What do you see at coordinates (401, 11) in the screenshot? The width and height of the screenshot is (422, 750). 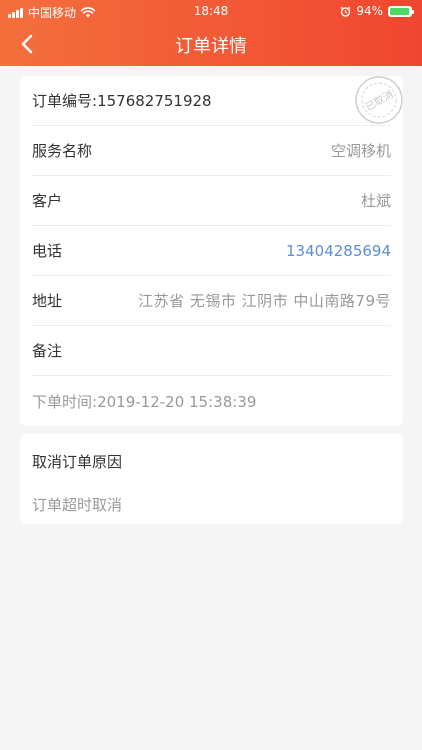 I see `battery-icon` at bounding box center [401, 11].